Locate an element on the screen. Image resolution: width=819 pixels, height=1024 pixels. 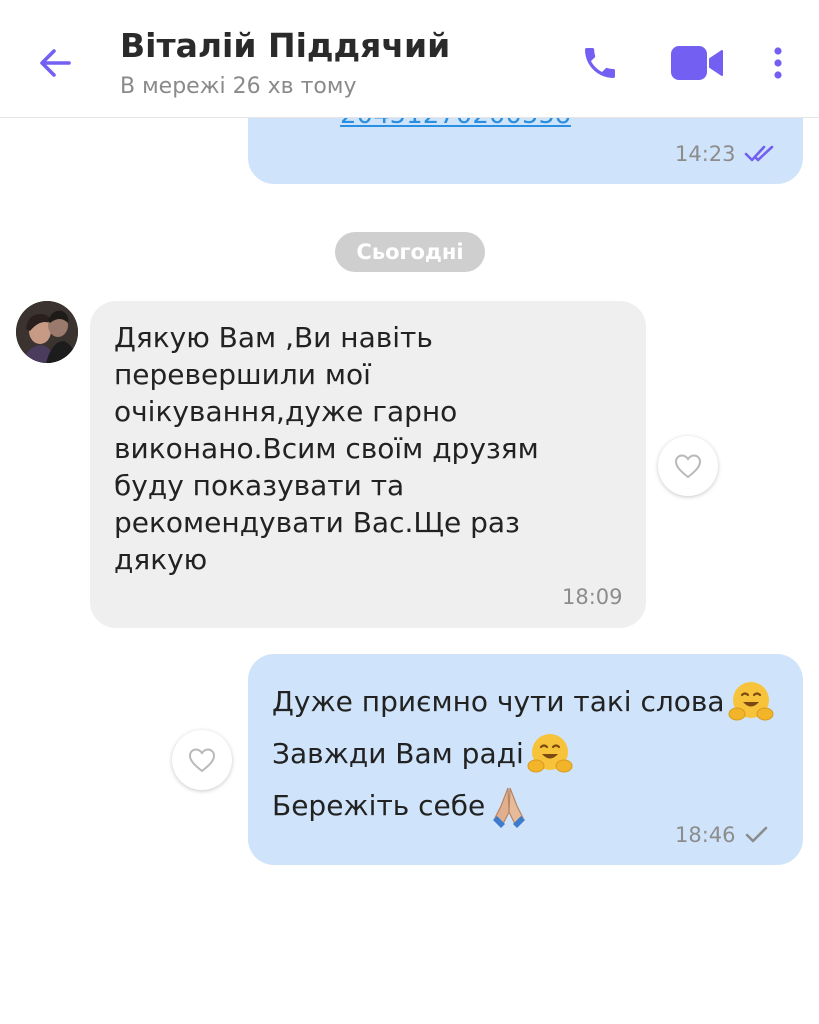
call-button is located at coordinates (600, 63).